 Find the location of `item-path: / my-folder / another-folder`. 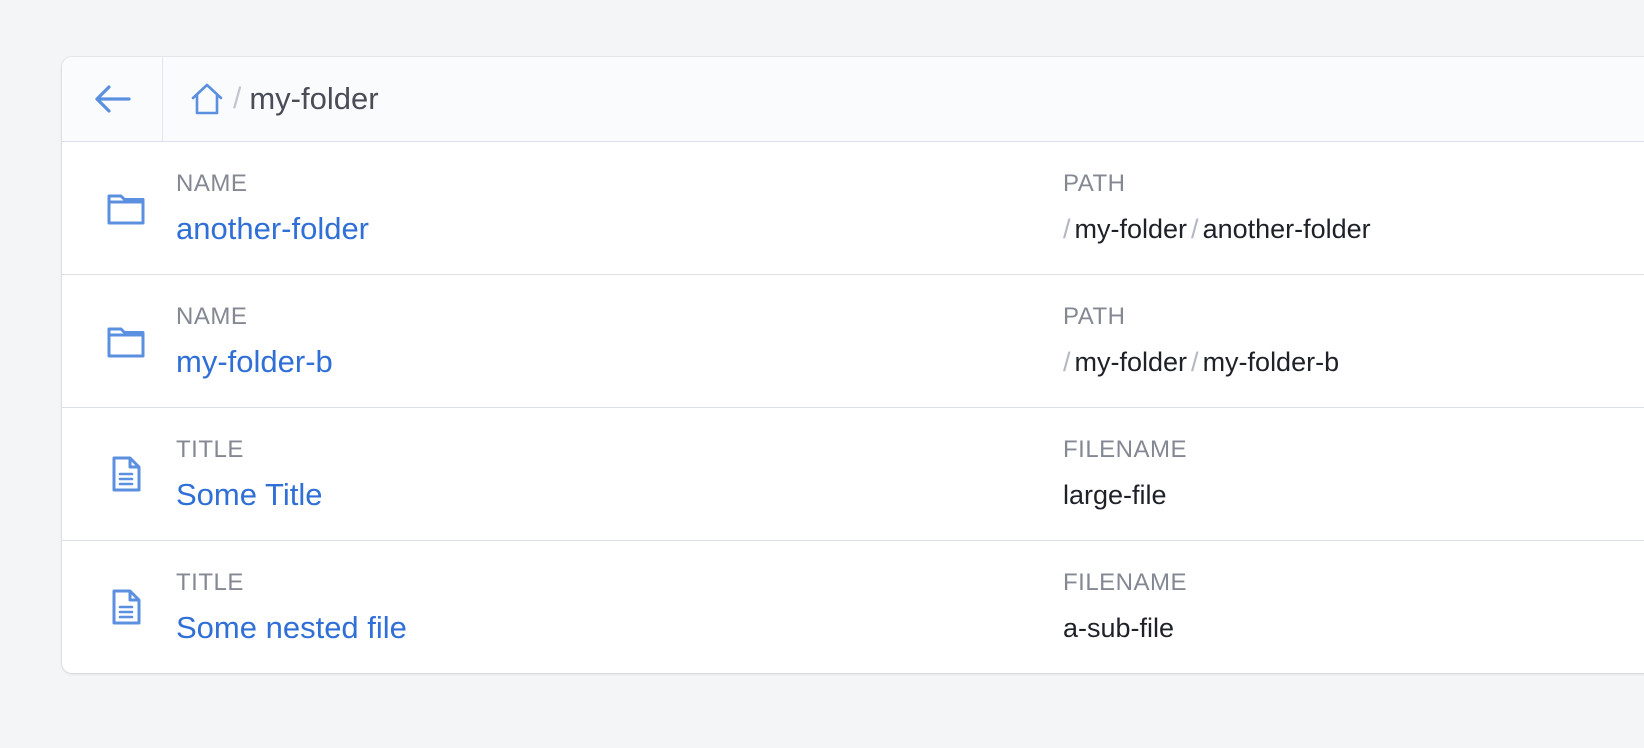

item-path: / my-folder / another-folder is located at coordinates (1217, 229).